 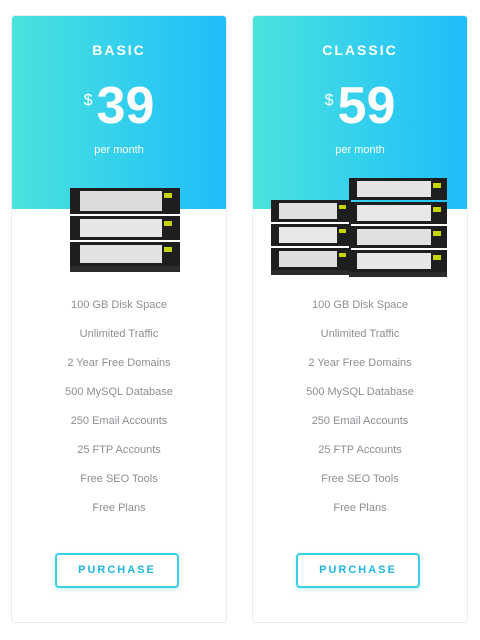 What do you see at coordinates (125, 230) in the screenshot?
I see `server-rack-icon` at bounding box center [125, 230].